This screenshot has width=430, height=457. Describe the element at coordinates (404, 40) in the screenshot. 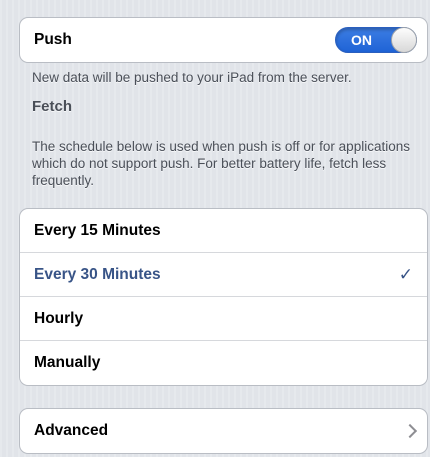

I see `toggle-knob` at that location.